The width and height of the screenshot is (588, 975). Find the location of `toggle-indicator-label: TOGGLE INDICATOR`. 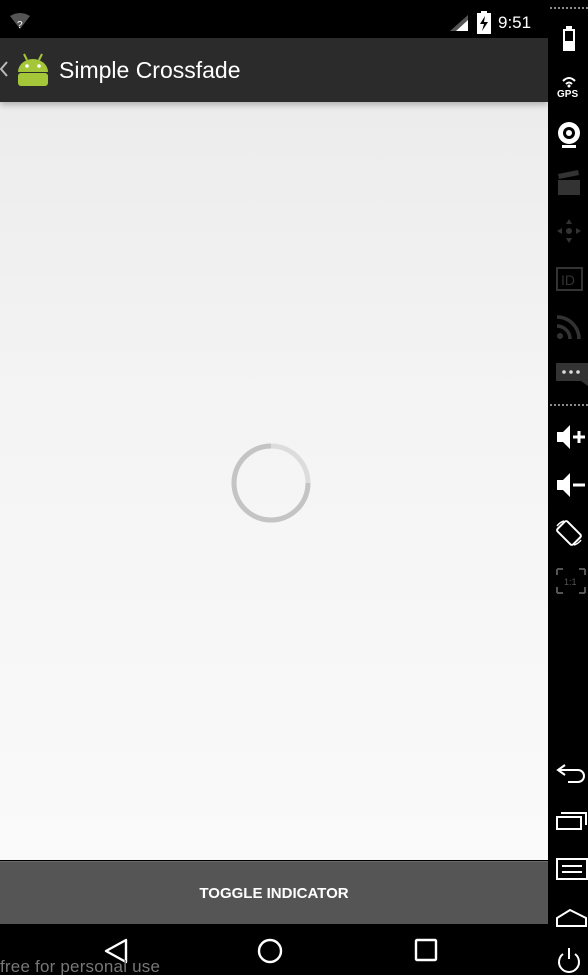

toggle-indicator-label: TOGGLE INDICATOR is located at coordinates (274, 893).